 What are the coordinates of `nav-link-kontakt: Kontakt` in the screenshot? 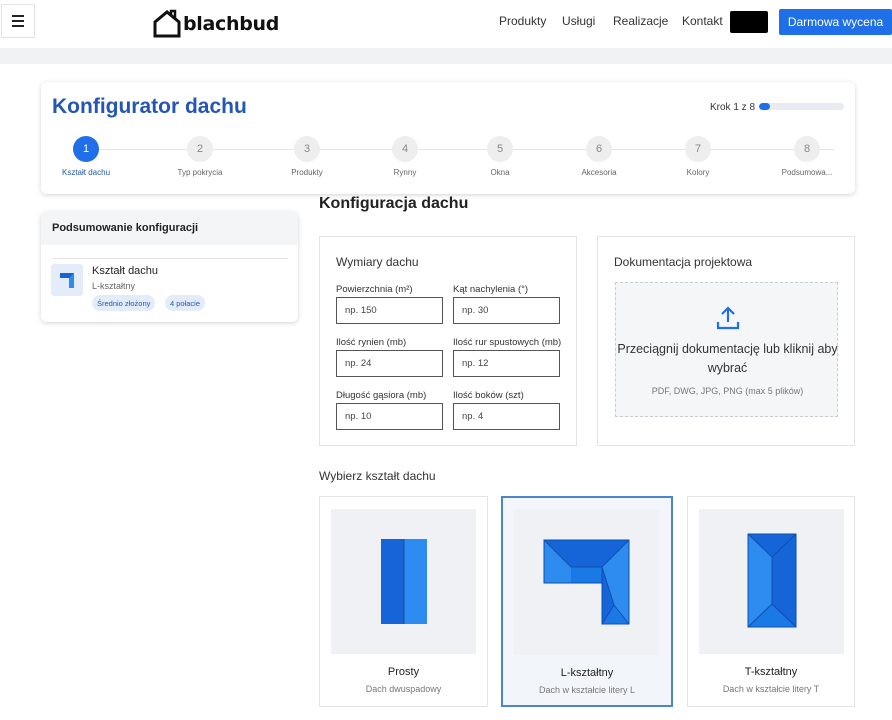 It's located at (702, 21).